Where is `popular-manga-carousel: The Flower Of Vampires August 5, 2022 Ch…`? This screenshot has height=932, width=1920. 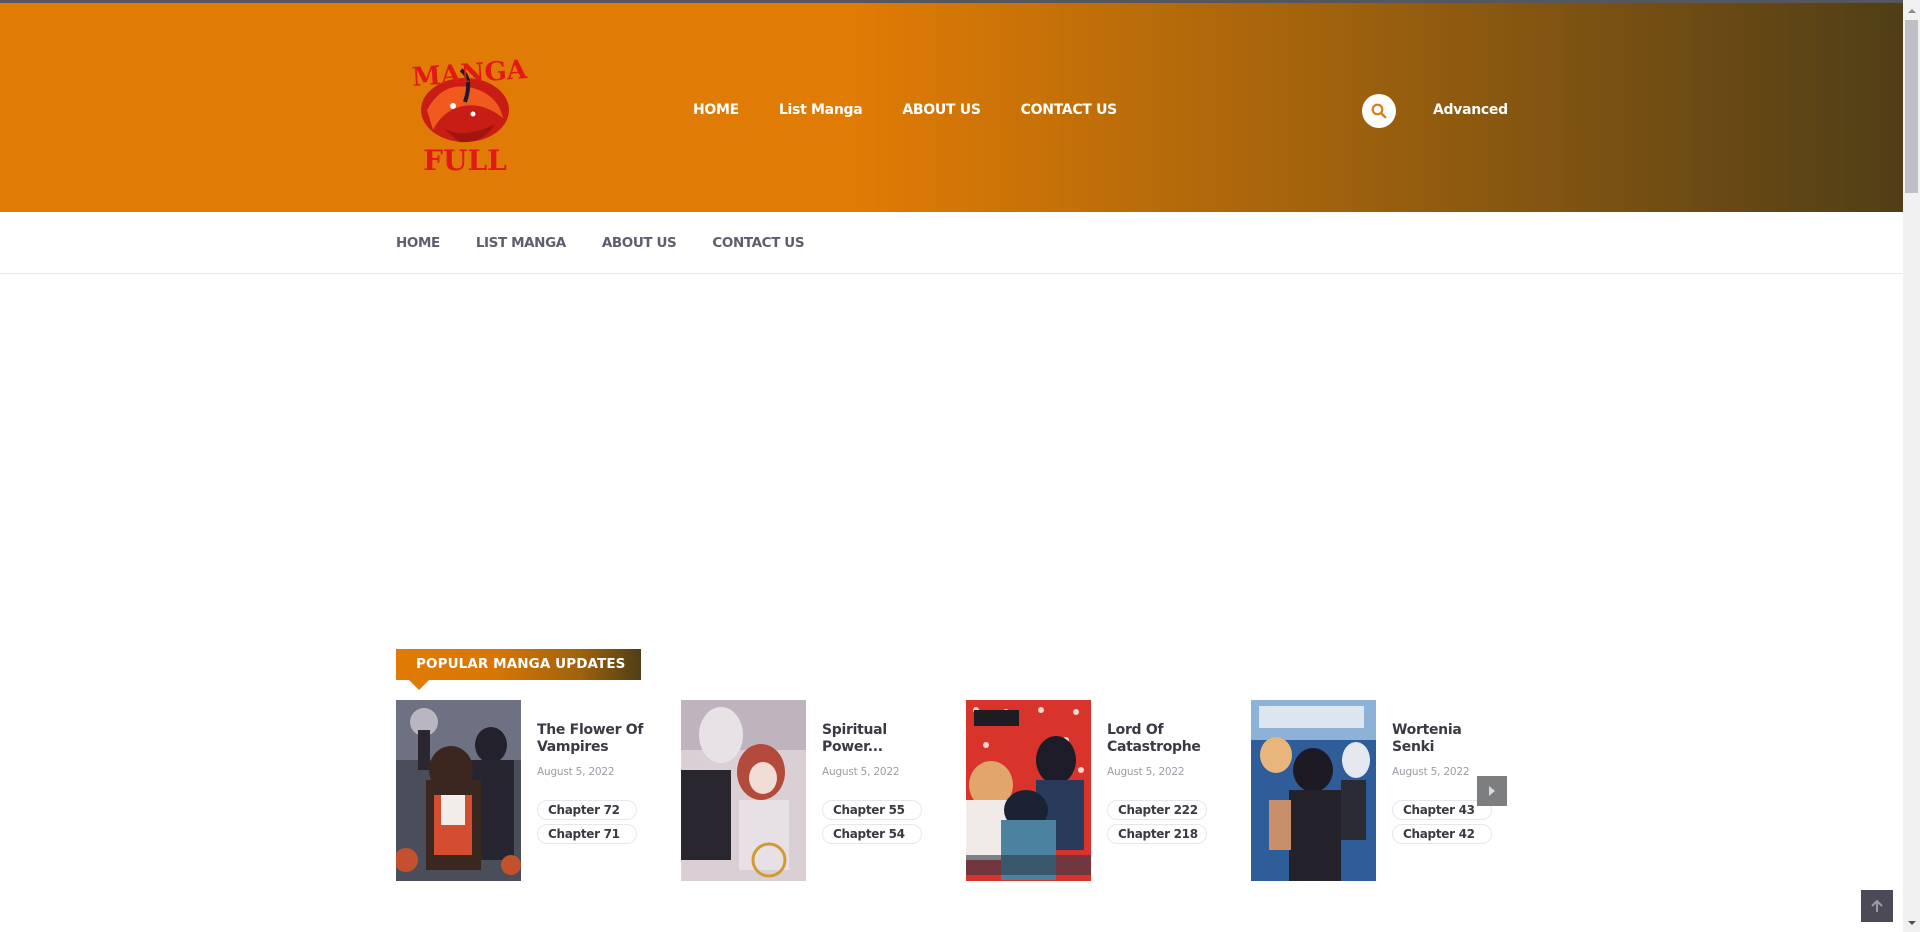 popular-manga-carousel: The Flower Of Vampires August 5, 2022 Ch… is located at coordinates (952, 790).